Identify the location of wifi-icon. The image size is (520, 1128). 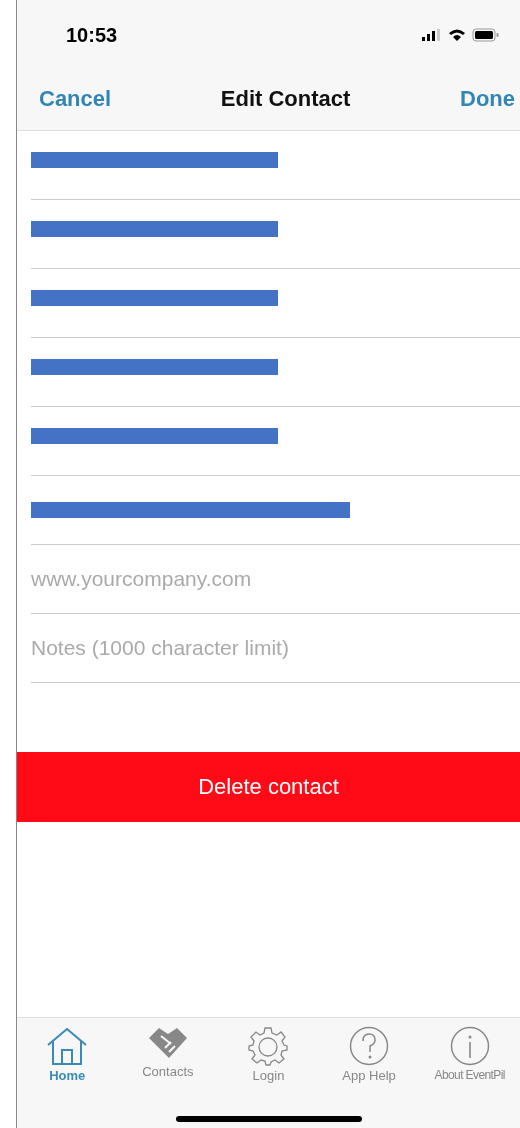
(457, 35).